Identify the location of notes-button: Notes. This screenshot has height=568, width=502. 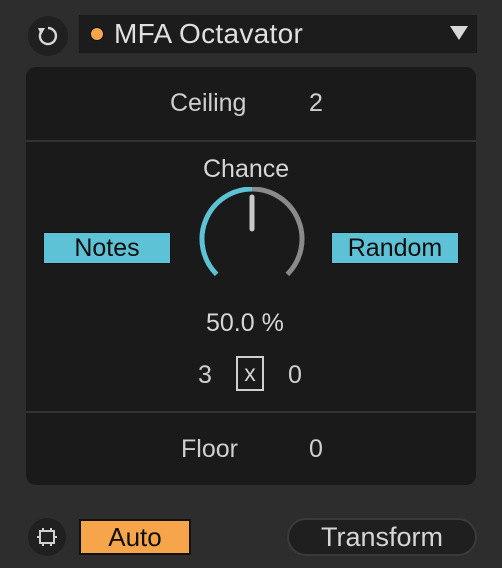
(107, 248).